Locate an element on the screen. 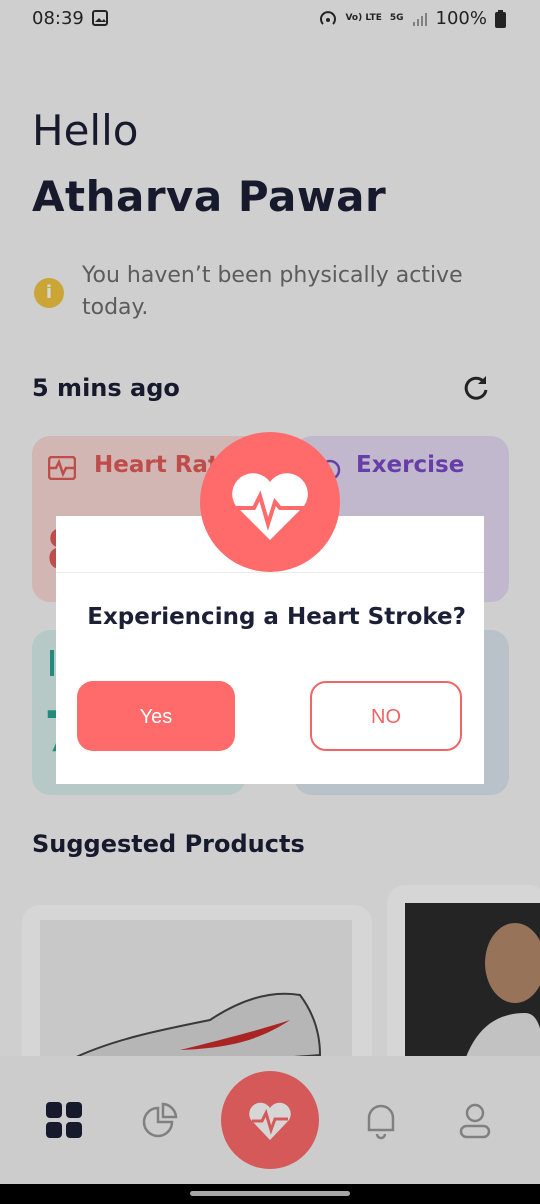 The width and height of the screenshot is (540, 1204). dialog-divider is located at coordinates (270, 572).